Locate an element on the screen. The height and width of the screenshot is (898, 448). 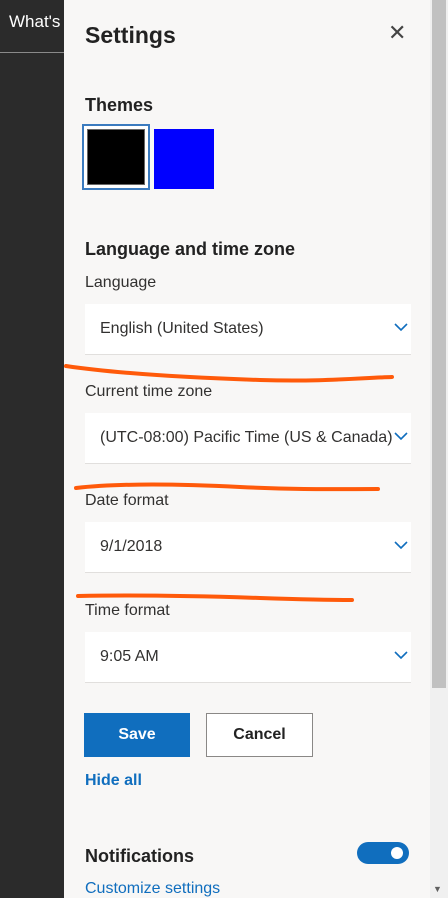
language-label: Language is located at coordinates (121, 282).